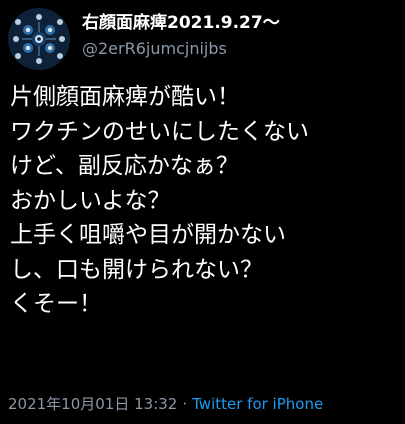  Describe the element at coordinates (56, 304) in the screenshot. I see `tweet-line: くそー！` at that location.